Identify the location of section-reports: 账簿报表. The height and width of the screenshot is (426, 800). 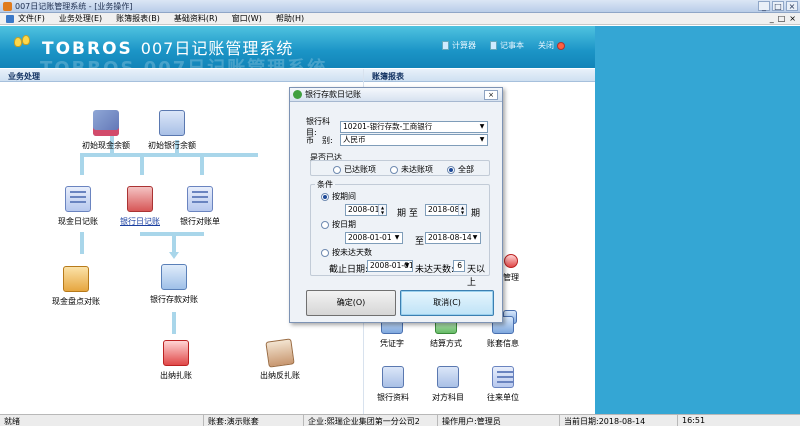
(479, 75).